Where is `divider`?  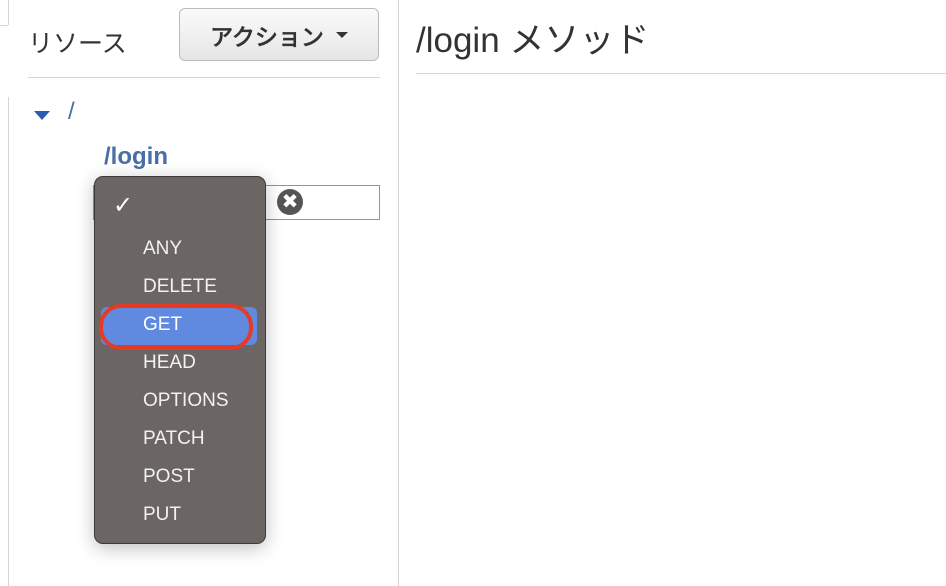 divider is located at coordinates (204, 77).